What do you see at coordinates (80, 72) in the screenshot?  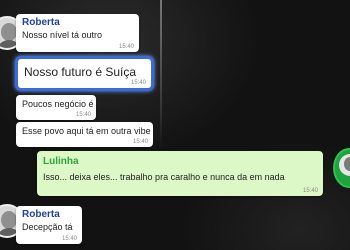 I see `message-text: Nosso futuro é Suíça` at bounding box center [80, 72].